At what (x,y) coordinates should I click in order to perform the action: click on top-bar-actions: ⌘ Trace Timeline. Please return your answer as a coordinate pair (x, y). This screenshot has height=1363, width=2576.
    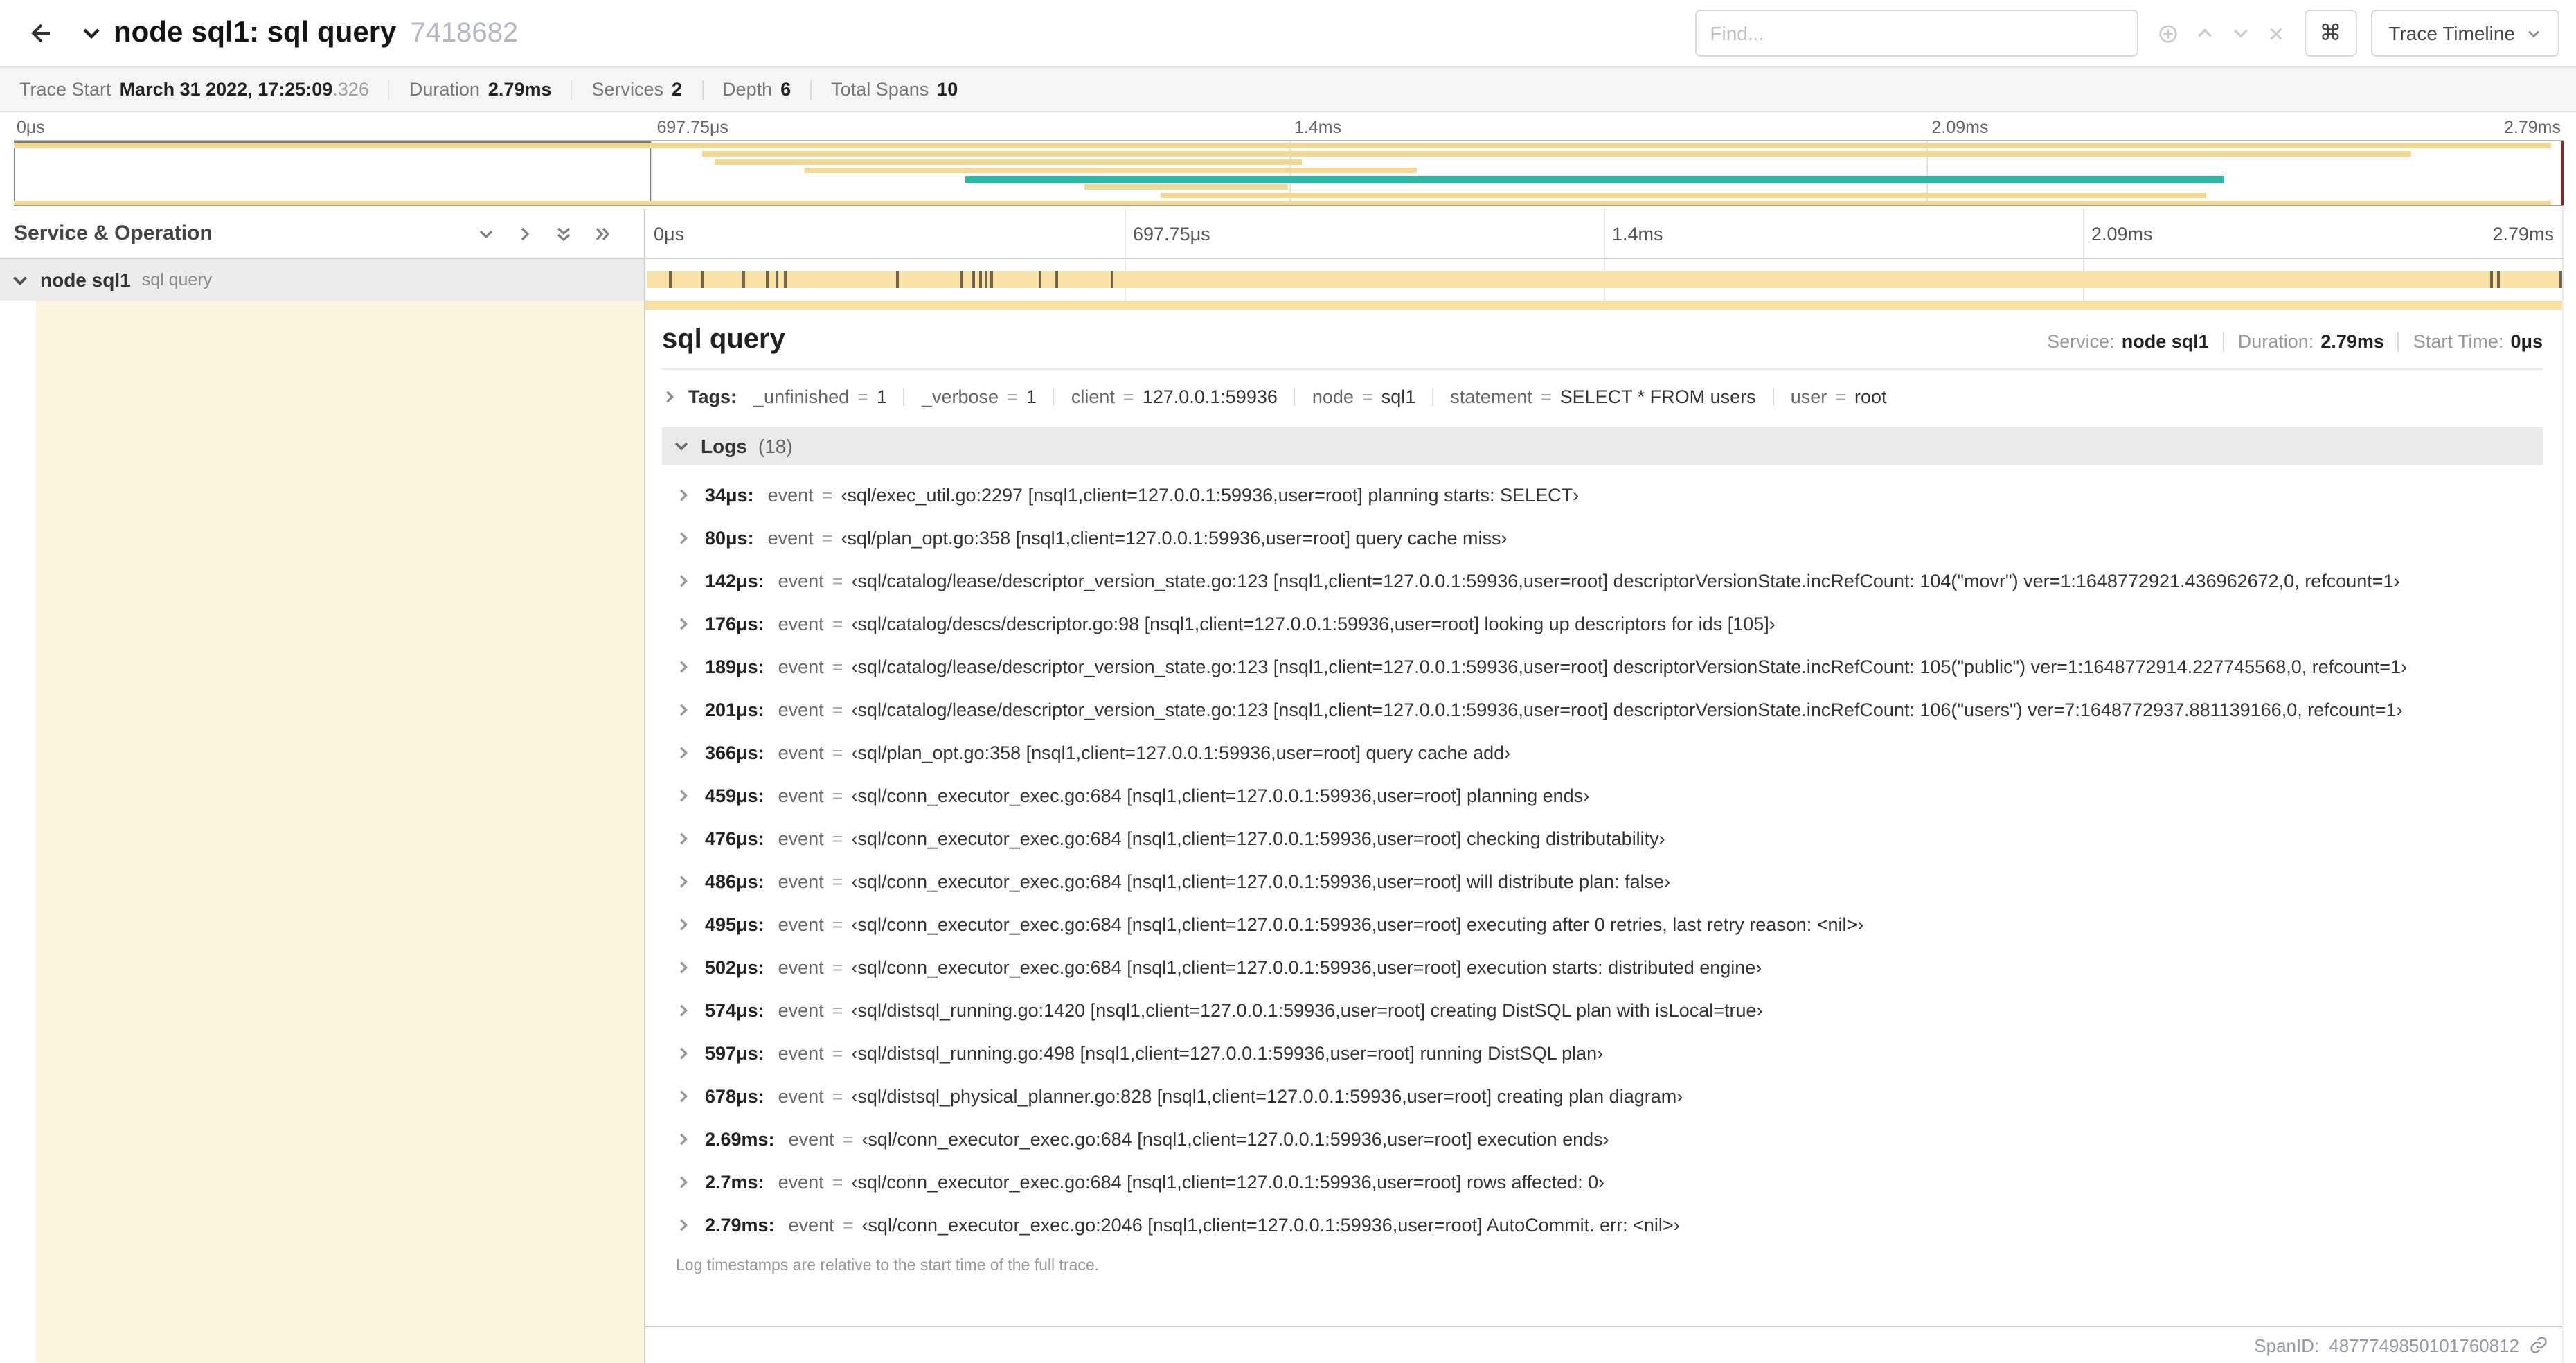
    Looking at the image, I should click on (2126, 33).